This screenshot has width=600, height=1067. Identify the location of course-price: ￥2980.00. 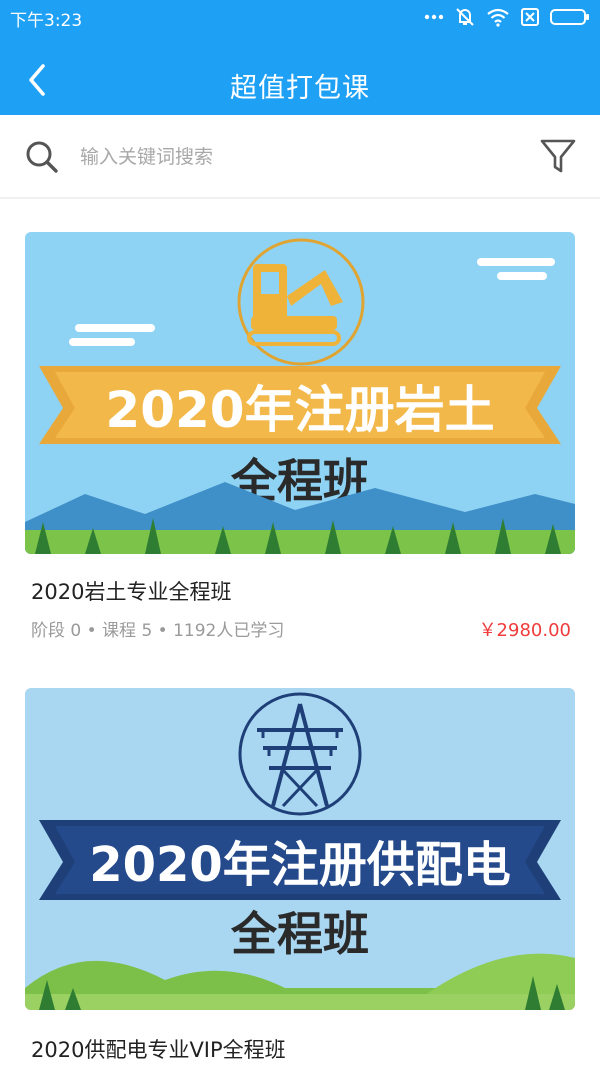
(524, 630).